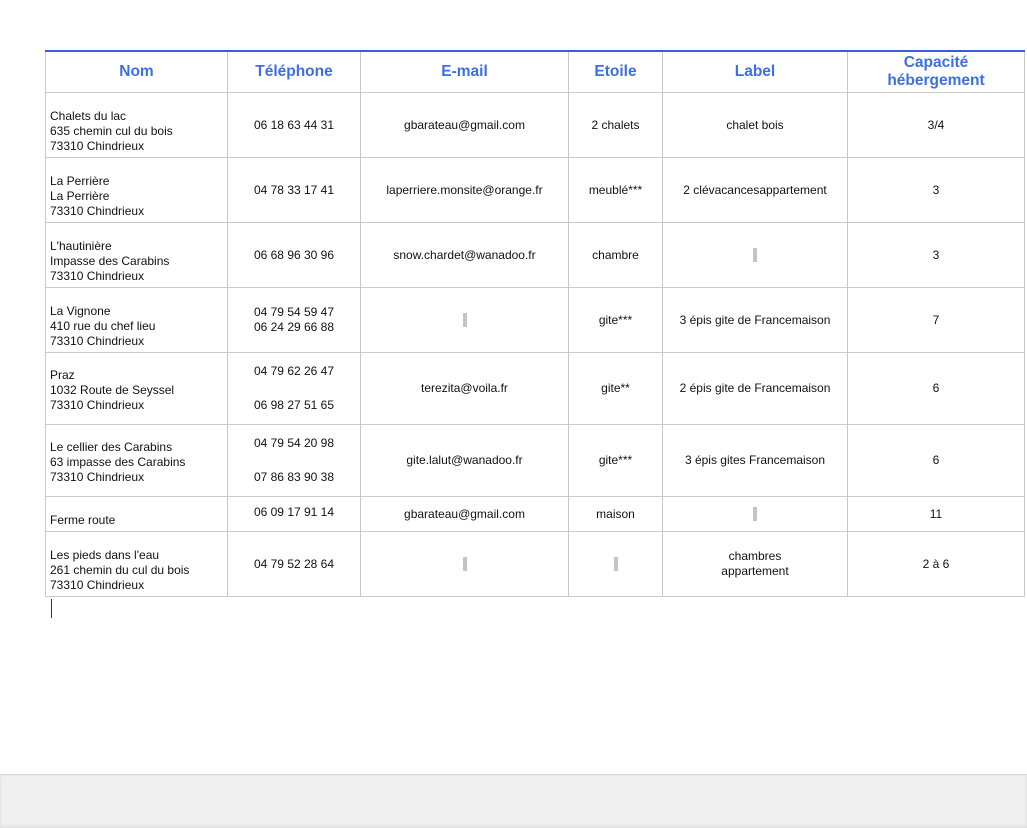 This screenshot has height=828, width=1027. What do you see at coordinates (936, 320) in the screenshot?
I see `cell-capacite: 7` at bounding box center [936, 320].